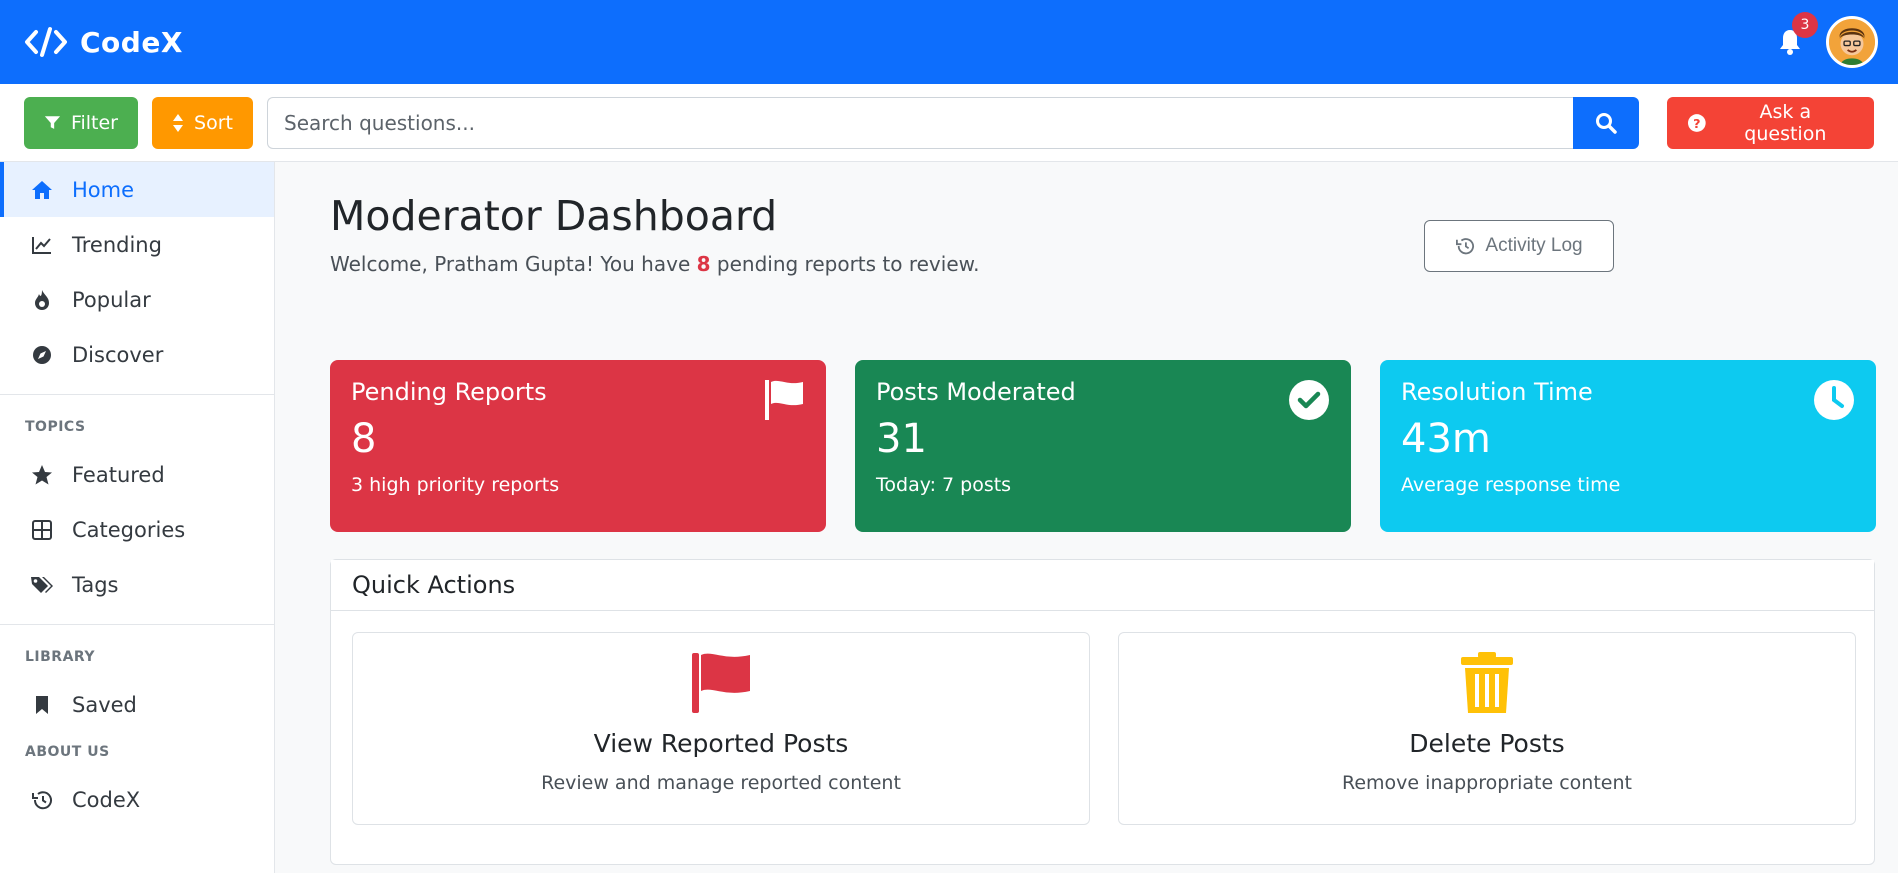 The image size is (1898, 873). What do you see at coordinates (131, 42) in the screenshot?
I see `brand-name: CodeX` at bounding box center [131, 42].